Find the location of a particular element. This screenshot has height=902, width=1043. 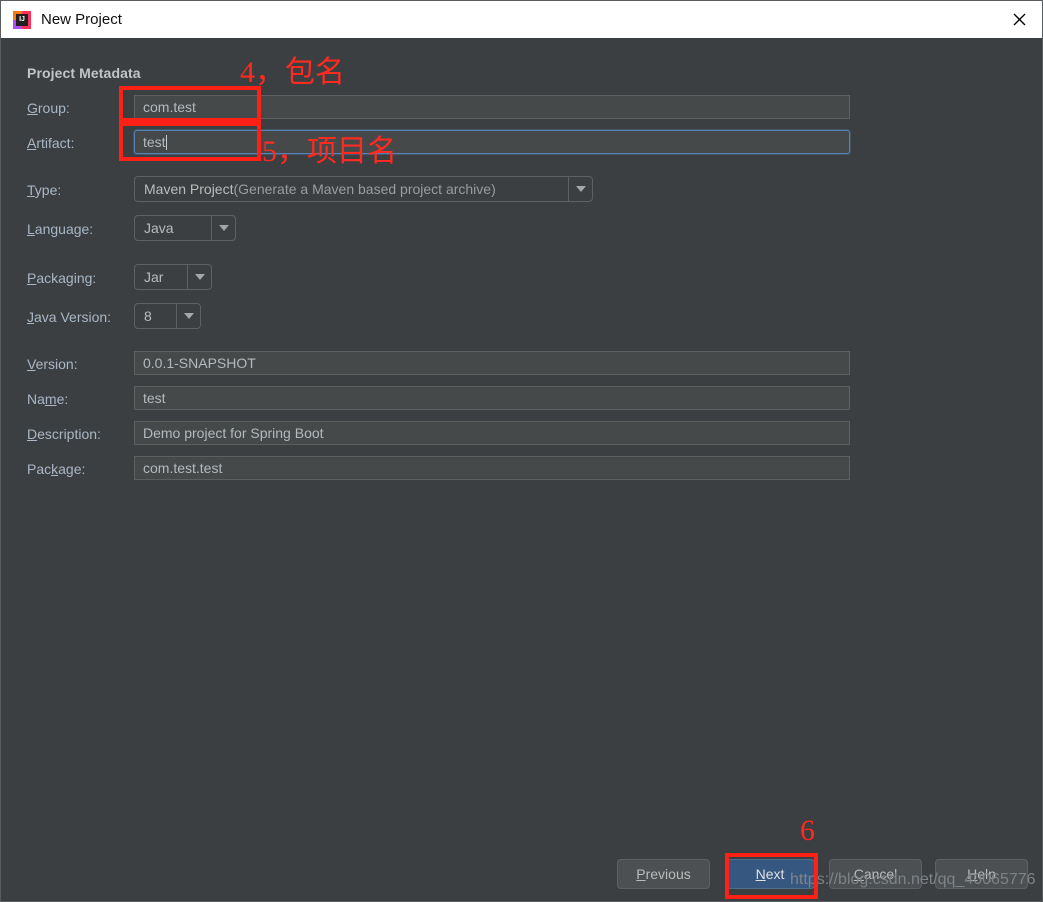

language-combobox: Java is located at coordinates (185, 228).